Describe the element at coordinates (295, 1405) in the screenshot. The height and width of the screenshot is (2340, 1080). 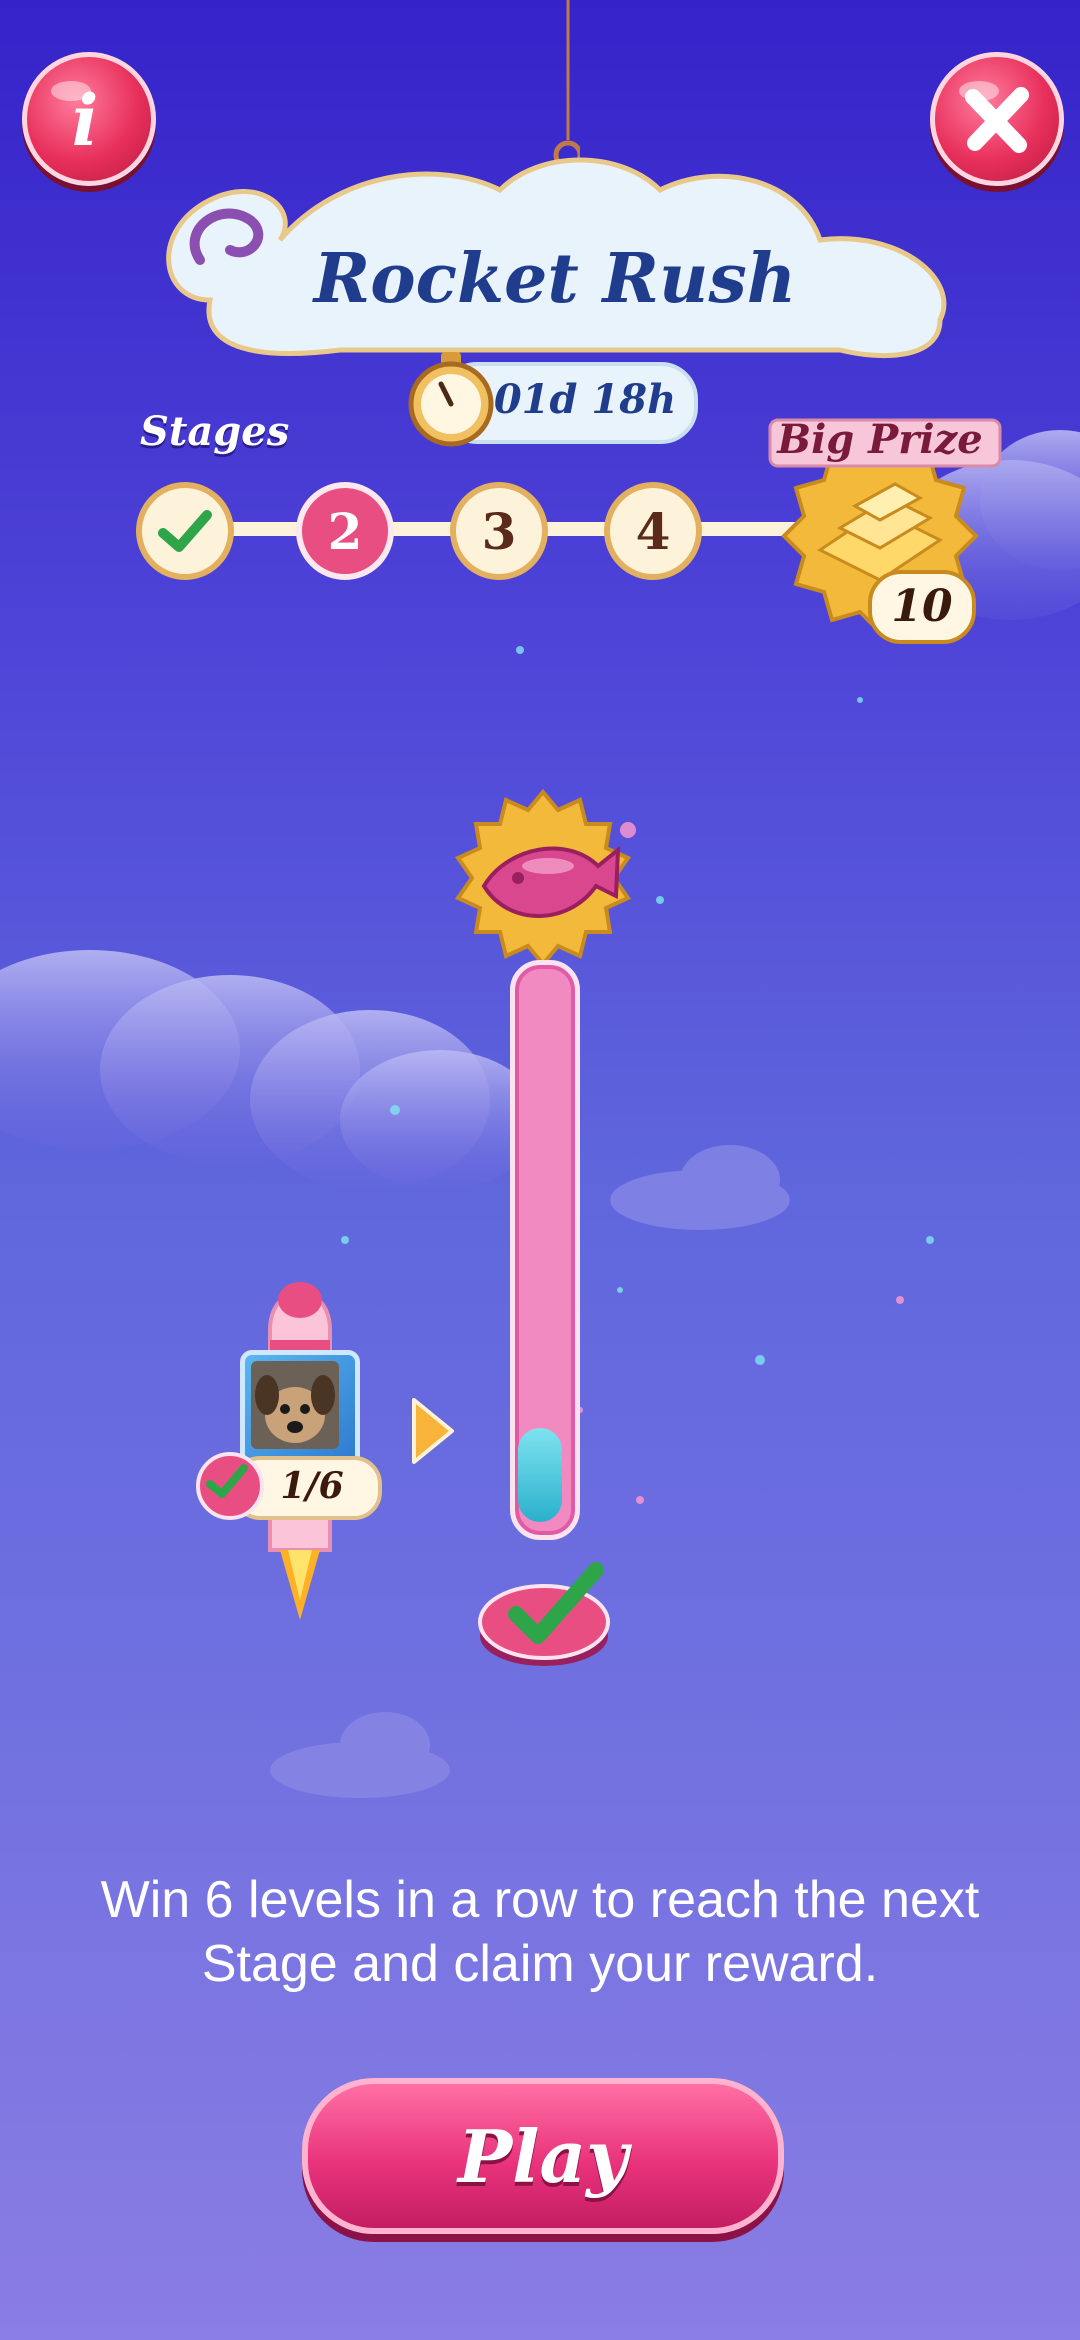
I see `dog-photo-icon` at that location.